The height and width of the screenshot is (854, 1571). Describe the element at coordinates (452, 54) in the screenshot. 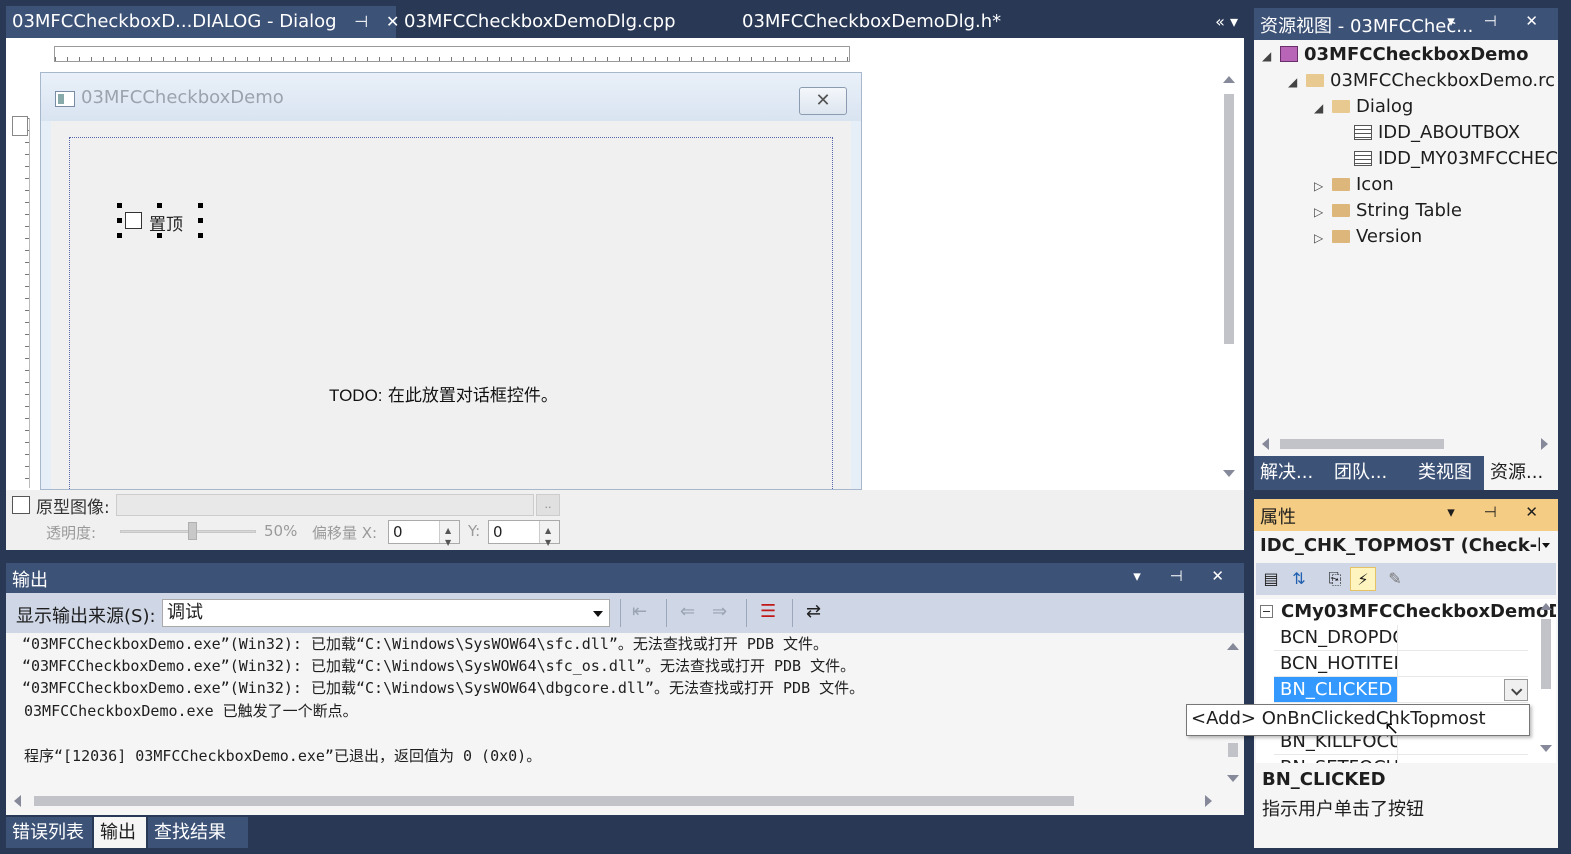

I see `horizontal-ruler` at that location.